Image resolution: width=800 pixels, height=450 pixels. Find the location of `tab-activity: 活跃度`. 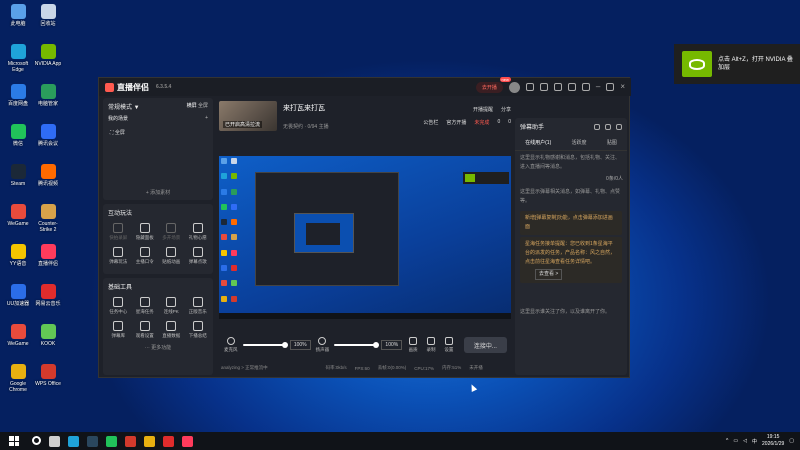

tab-activity: 活跃度 is located at coordinates (579, 142).